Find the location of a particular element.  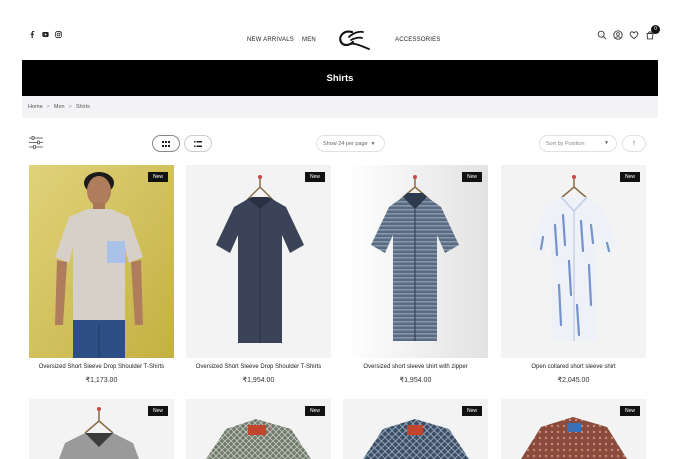

product-name: Open collared short sleeve shirt is located at coordinates (573, 367).